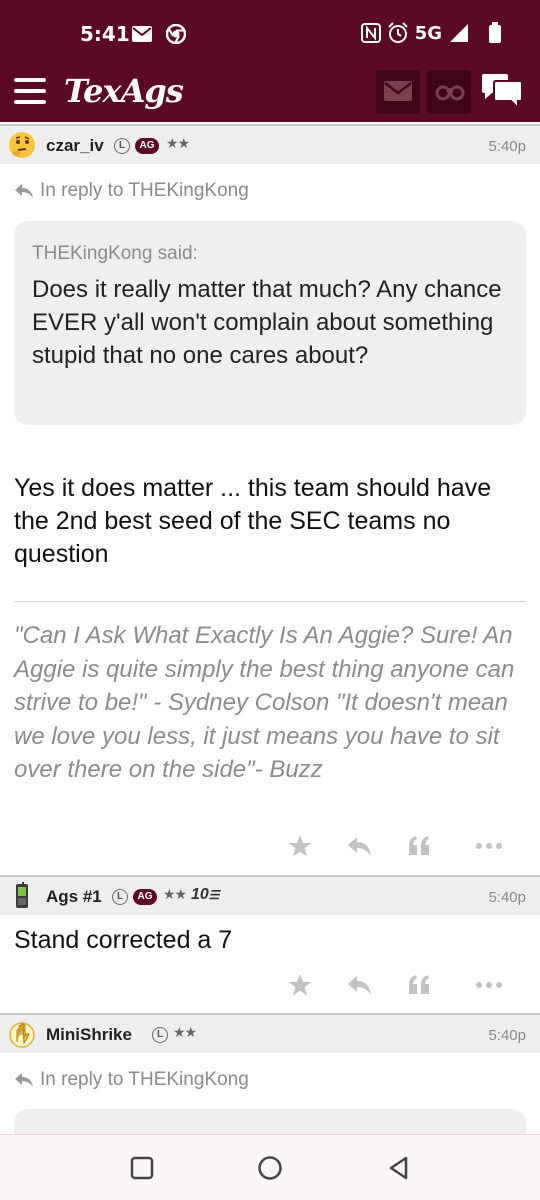  What do you see at coordinates (270, 1121) in the screenshot?
I see `quote-block` at bounding box center [270, 1121].